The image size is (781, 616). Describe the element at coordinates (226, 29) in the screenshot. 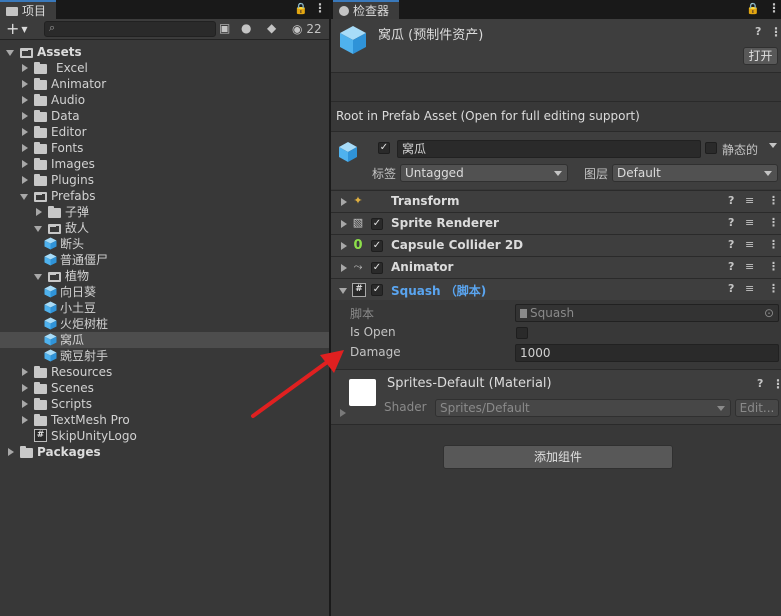

I see `search-by-type-icon: ▣` at that location.